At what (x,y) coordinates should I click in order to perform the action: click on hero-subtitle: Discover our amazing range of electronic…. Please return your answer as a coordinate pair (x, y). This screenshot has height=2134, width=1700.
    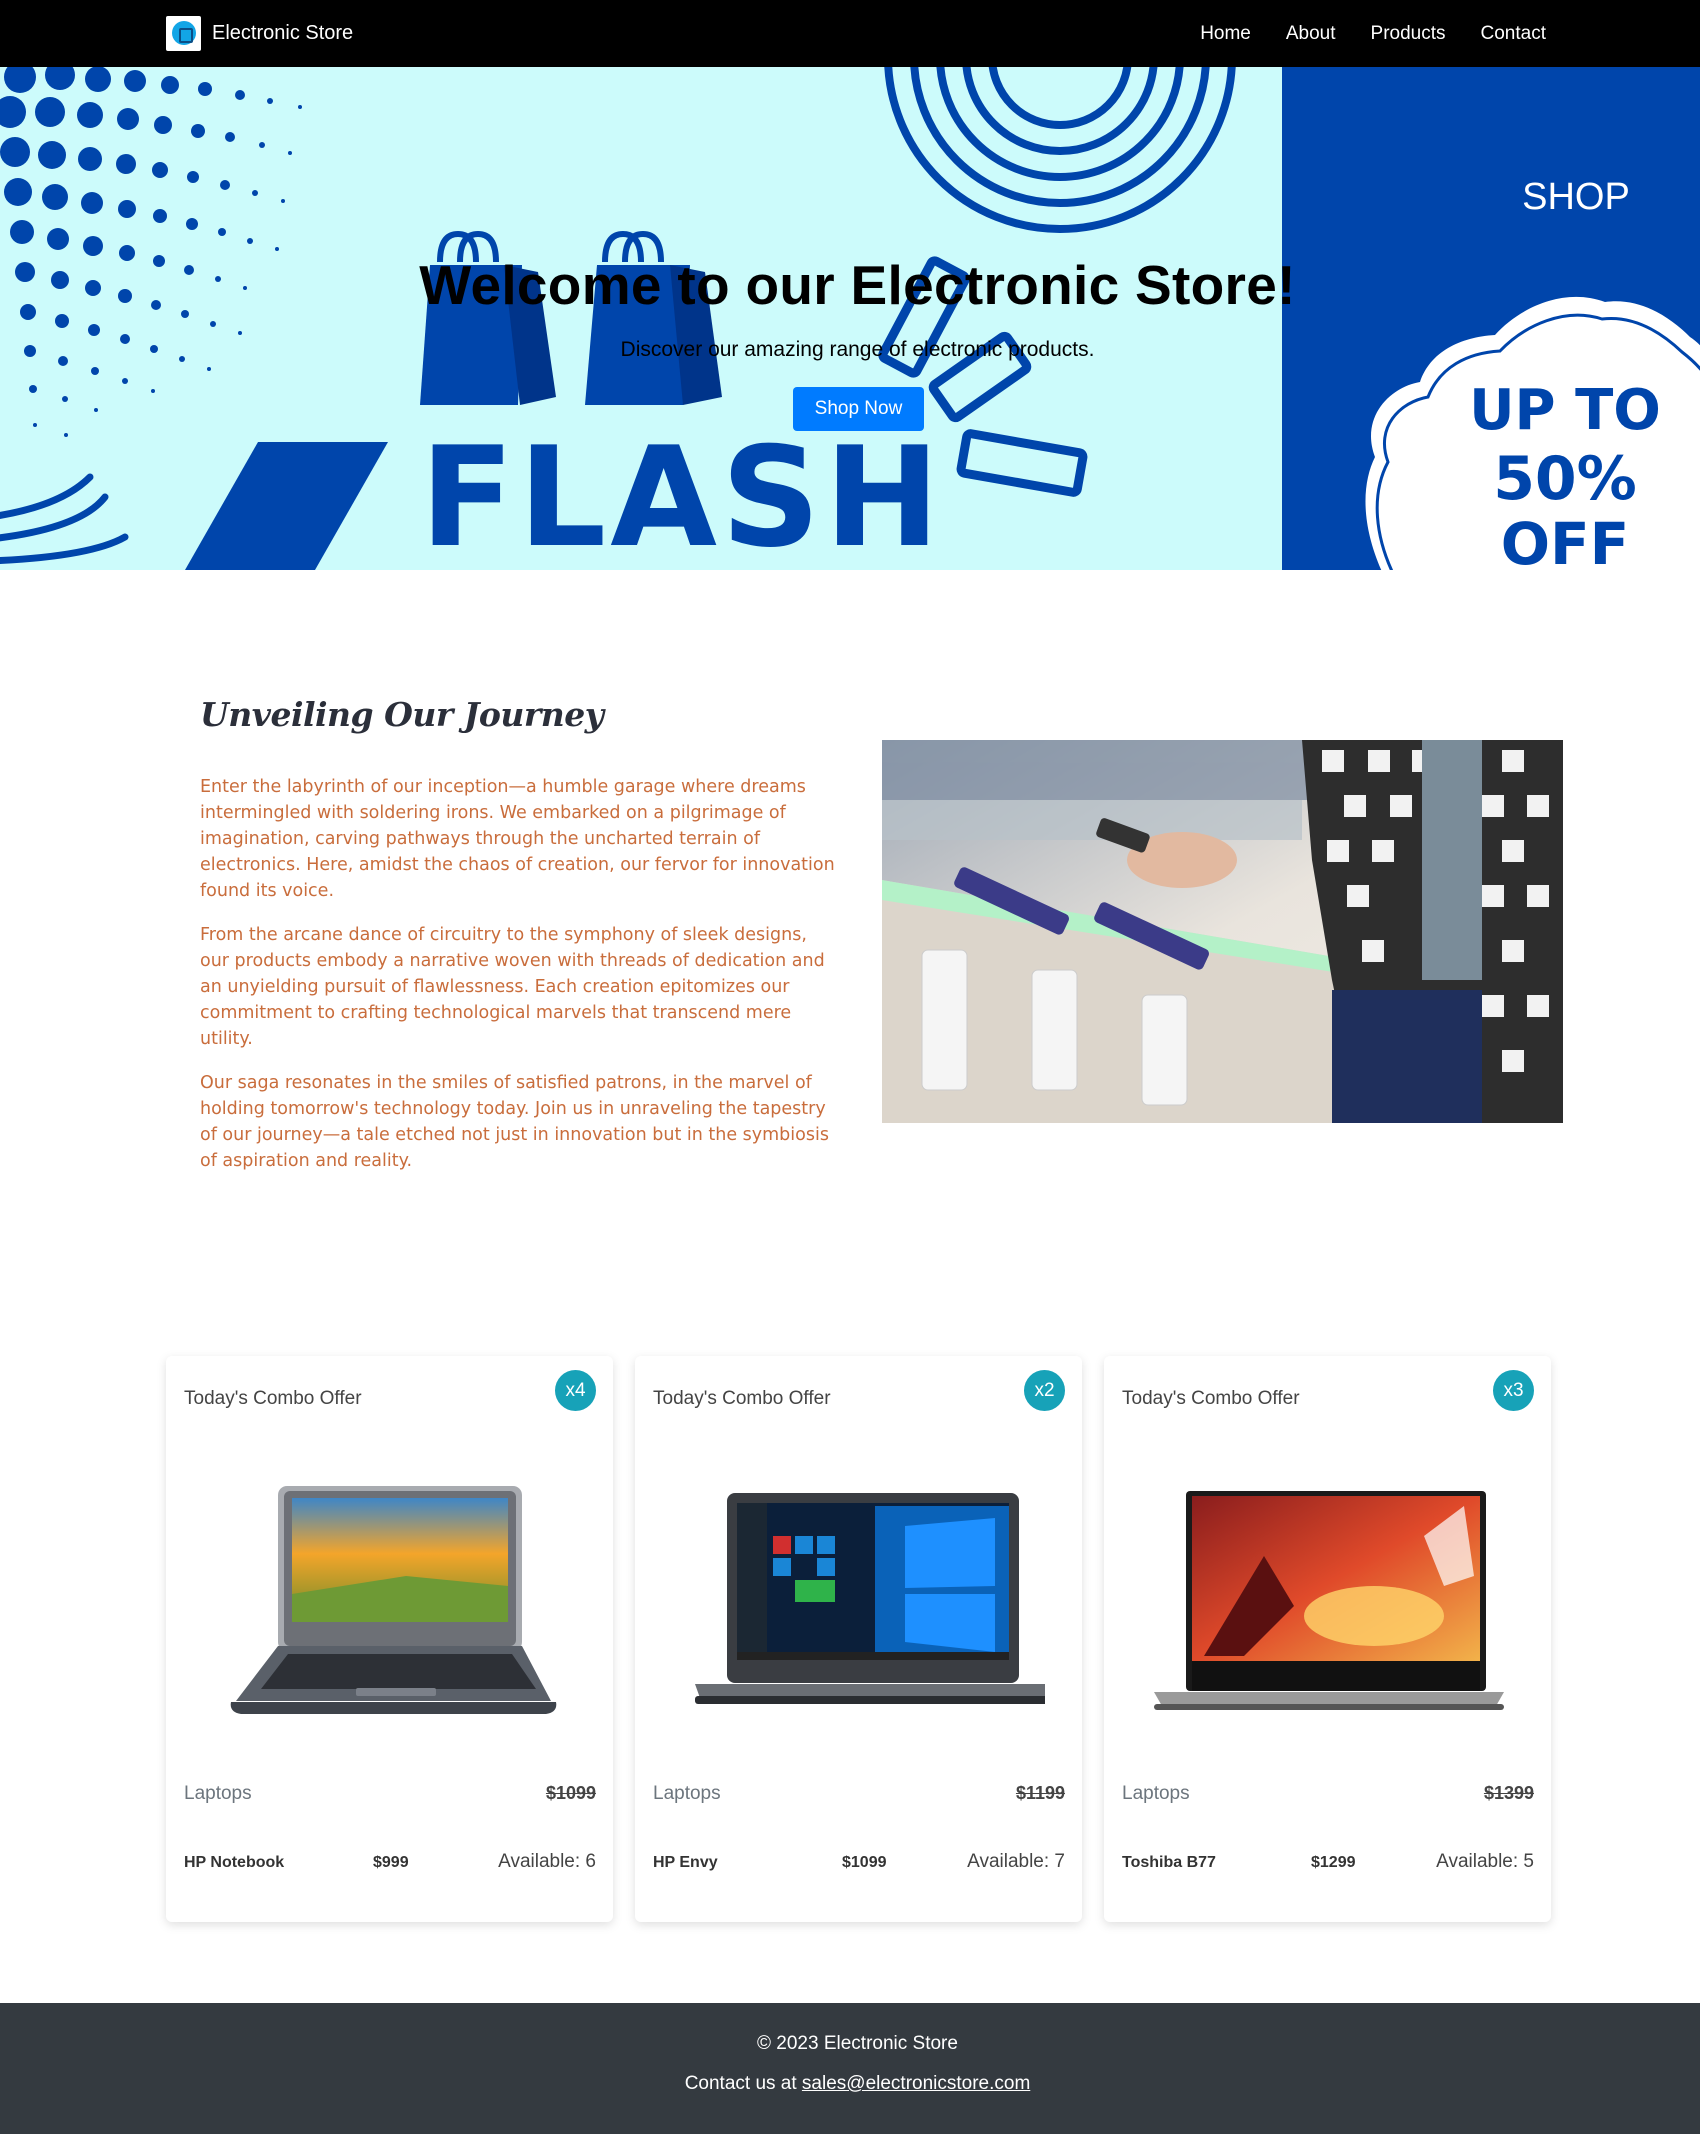
    Looking at the image, I should click on (857, 349).